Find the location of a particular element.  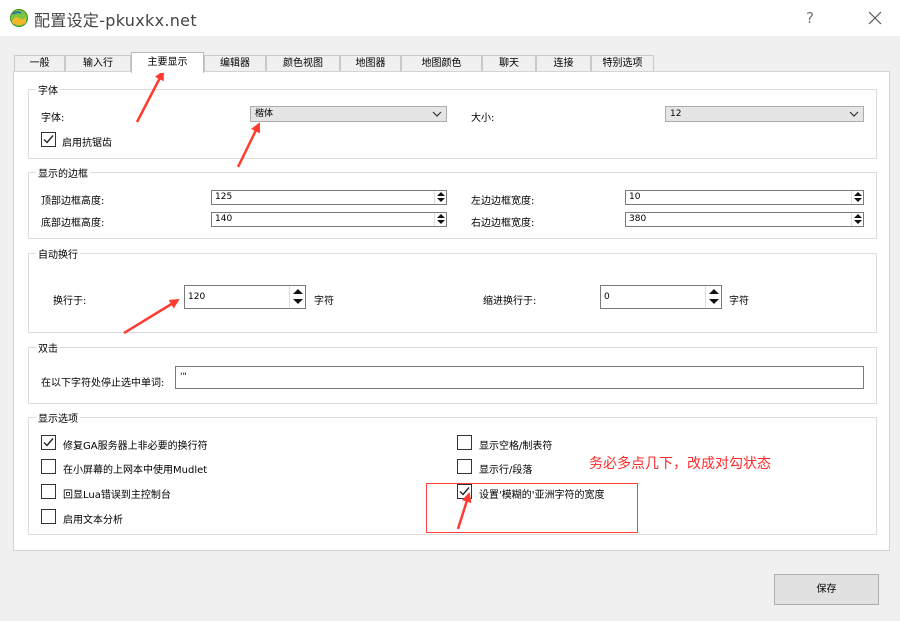

tab-special-options: 特别选项 is located at coordinates (622, 63).